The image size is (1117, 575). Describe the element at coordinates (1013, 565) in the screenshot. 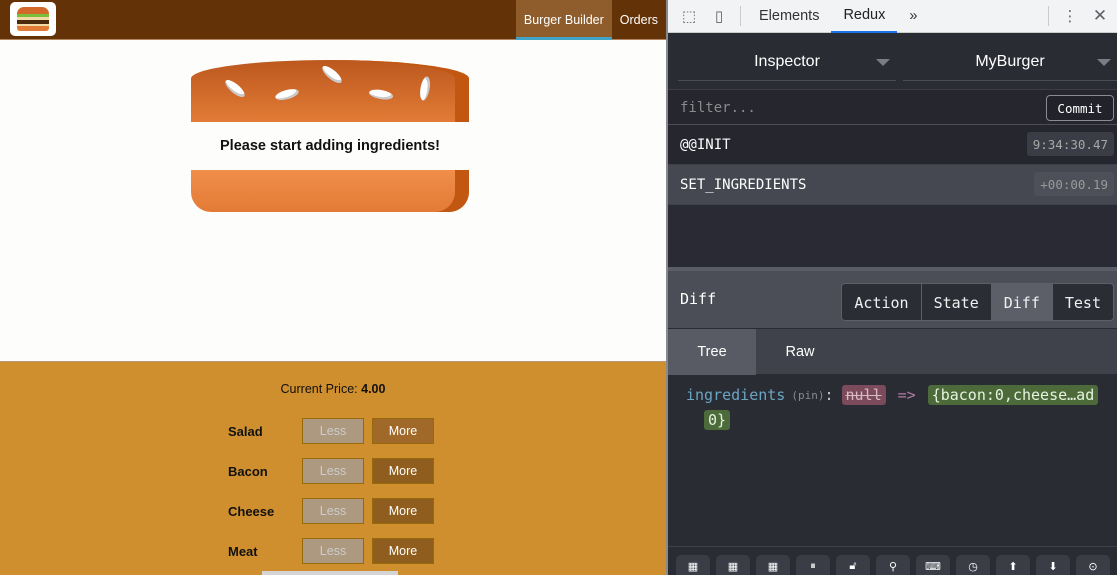

I see `upload-icon: ⬆` at that location.